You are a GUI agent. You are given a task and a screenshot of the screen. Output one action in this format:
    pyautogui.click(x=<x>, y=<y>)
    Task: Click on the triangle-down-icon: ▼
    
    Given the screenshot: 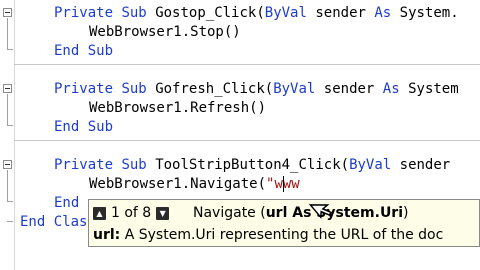 What is the action you would take?
    pyautogui.click(x=163, y=213)
    